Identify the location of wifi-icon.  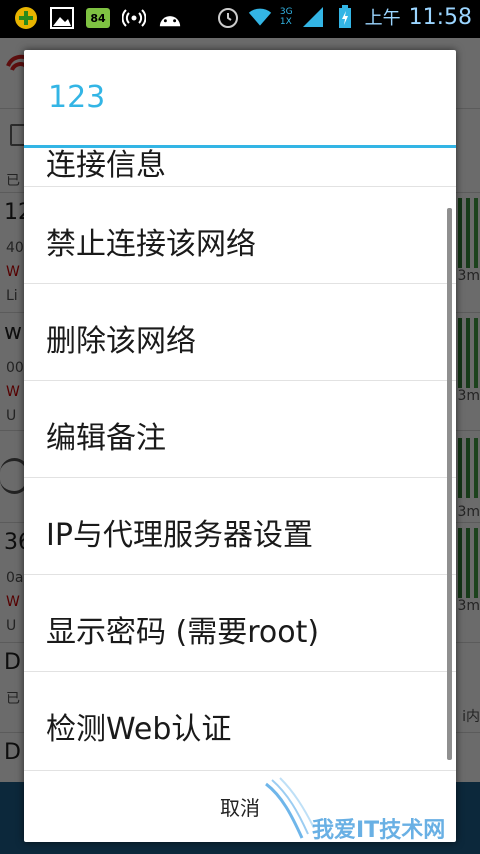
(260, 17).